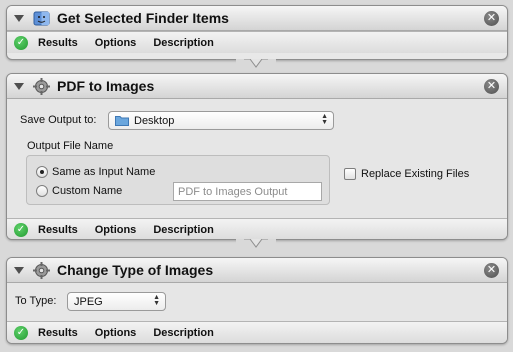 The image size is (513, 352). I want to click on folder-icon, so click(122, 121).